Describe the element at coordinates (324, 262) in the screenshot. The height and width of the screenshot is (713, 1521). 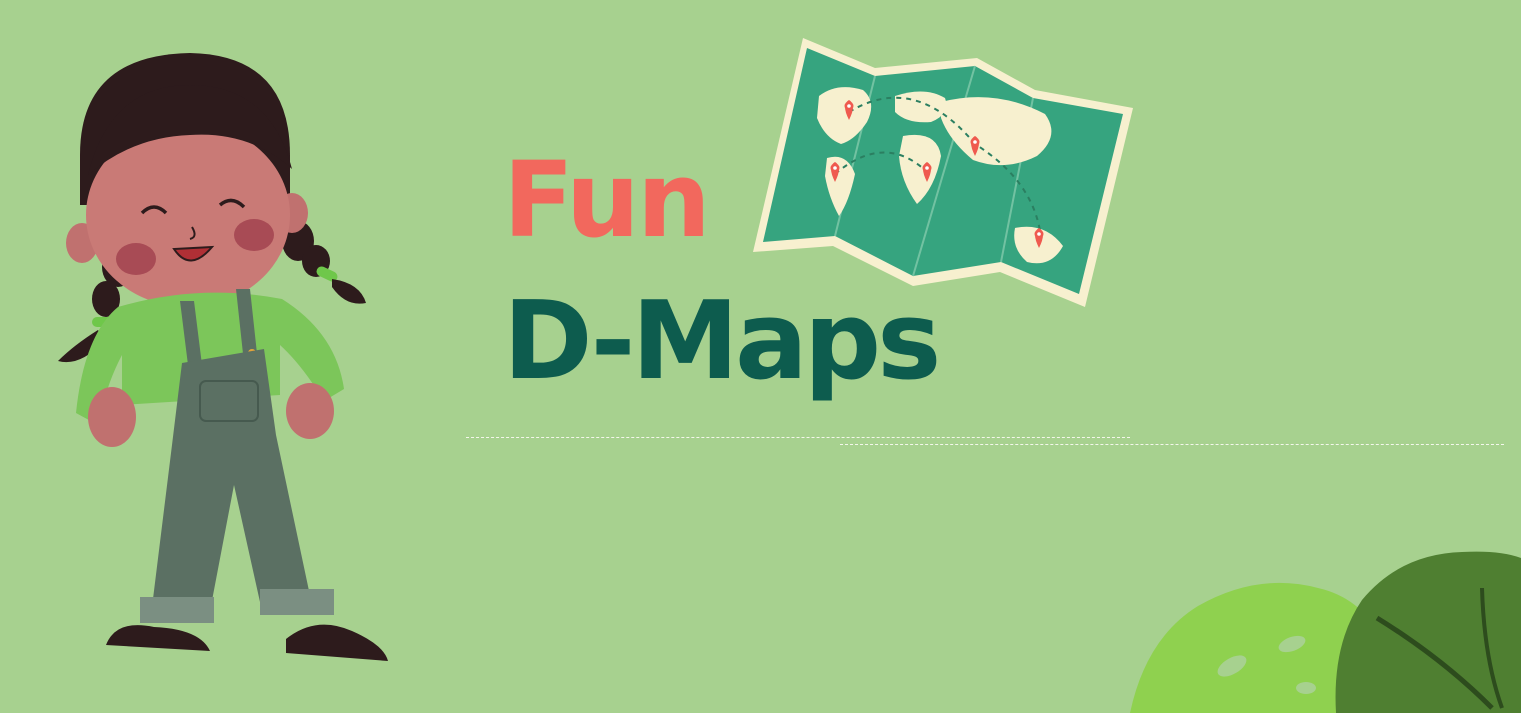
I see `right-braid` at that location.